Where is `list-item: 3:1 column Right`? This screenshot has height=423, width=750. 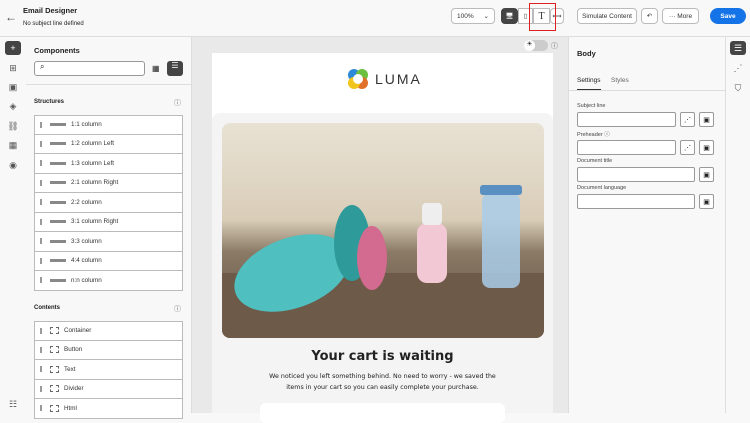 list-item: 3:1 column Right is located at coordinates (108, 222).